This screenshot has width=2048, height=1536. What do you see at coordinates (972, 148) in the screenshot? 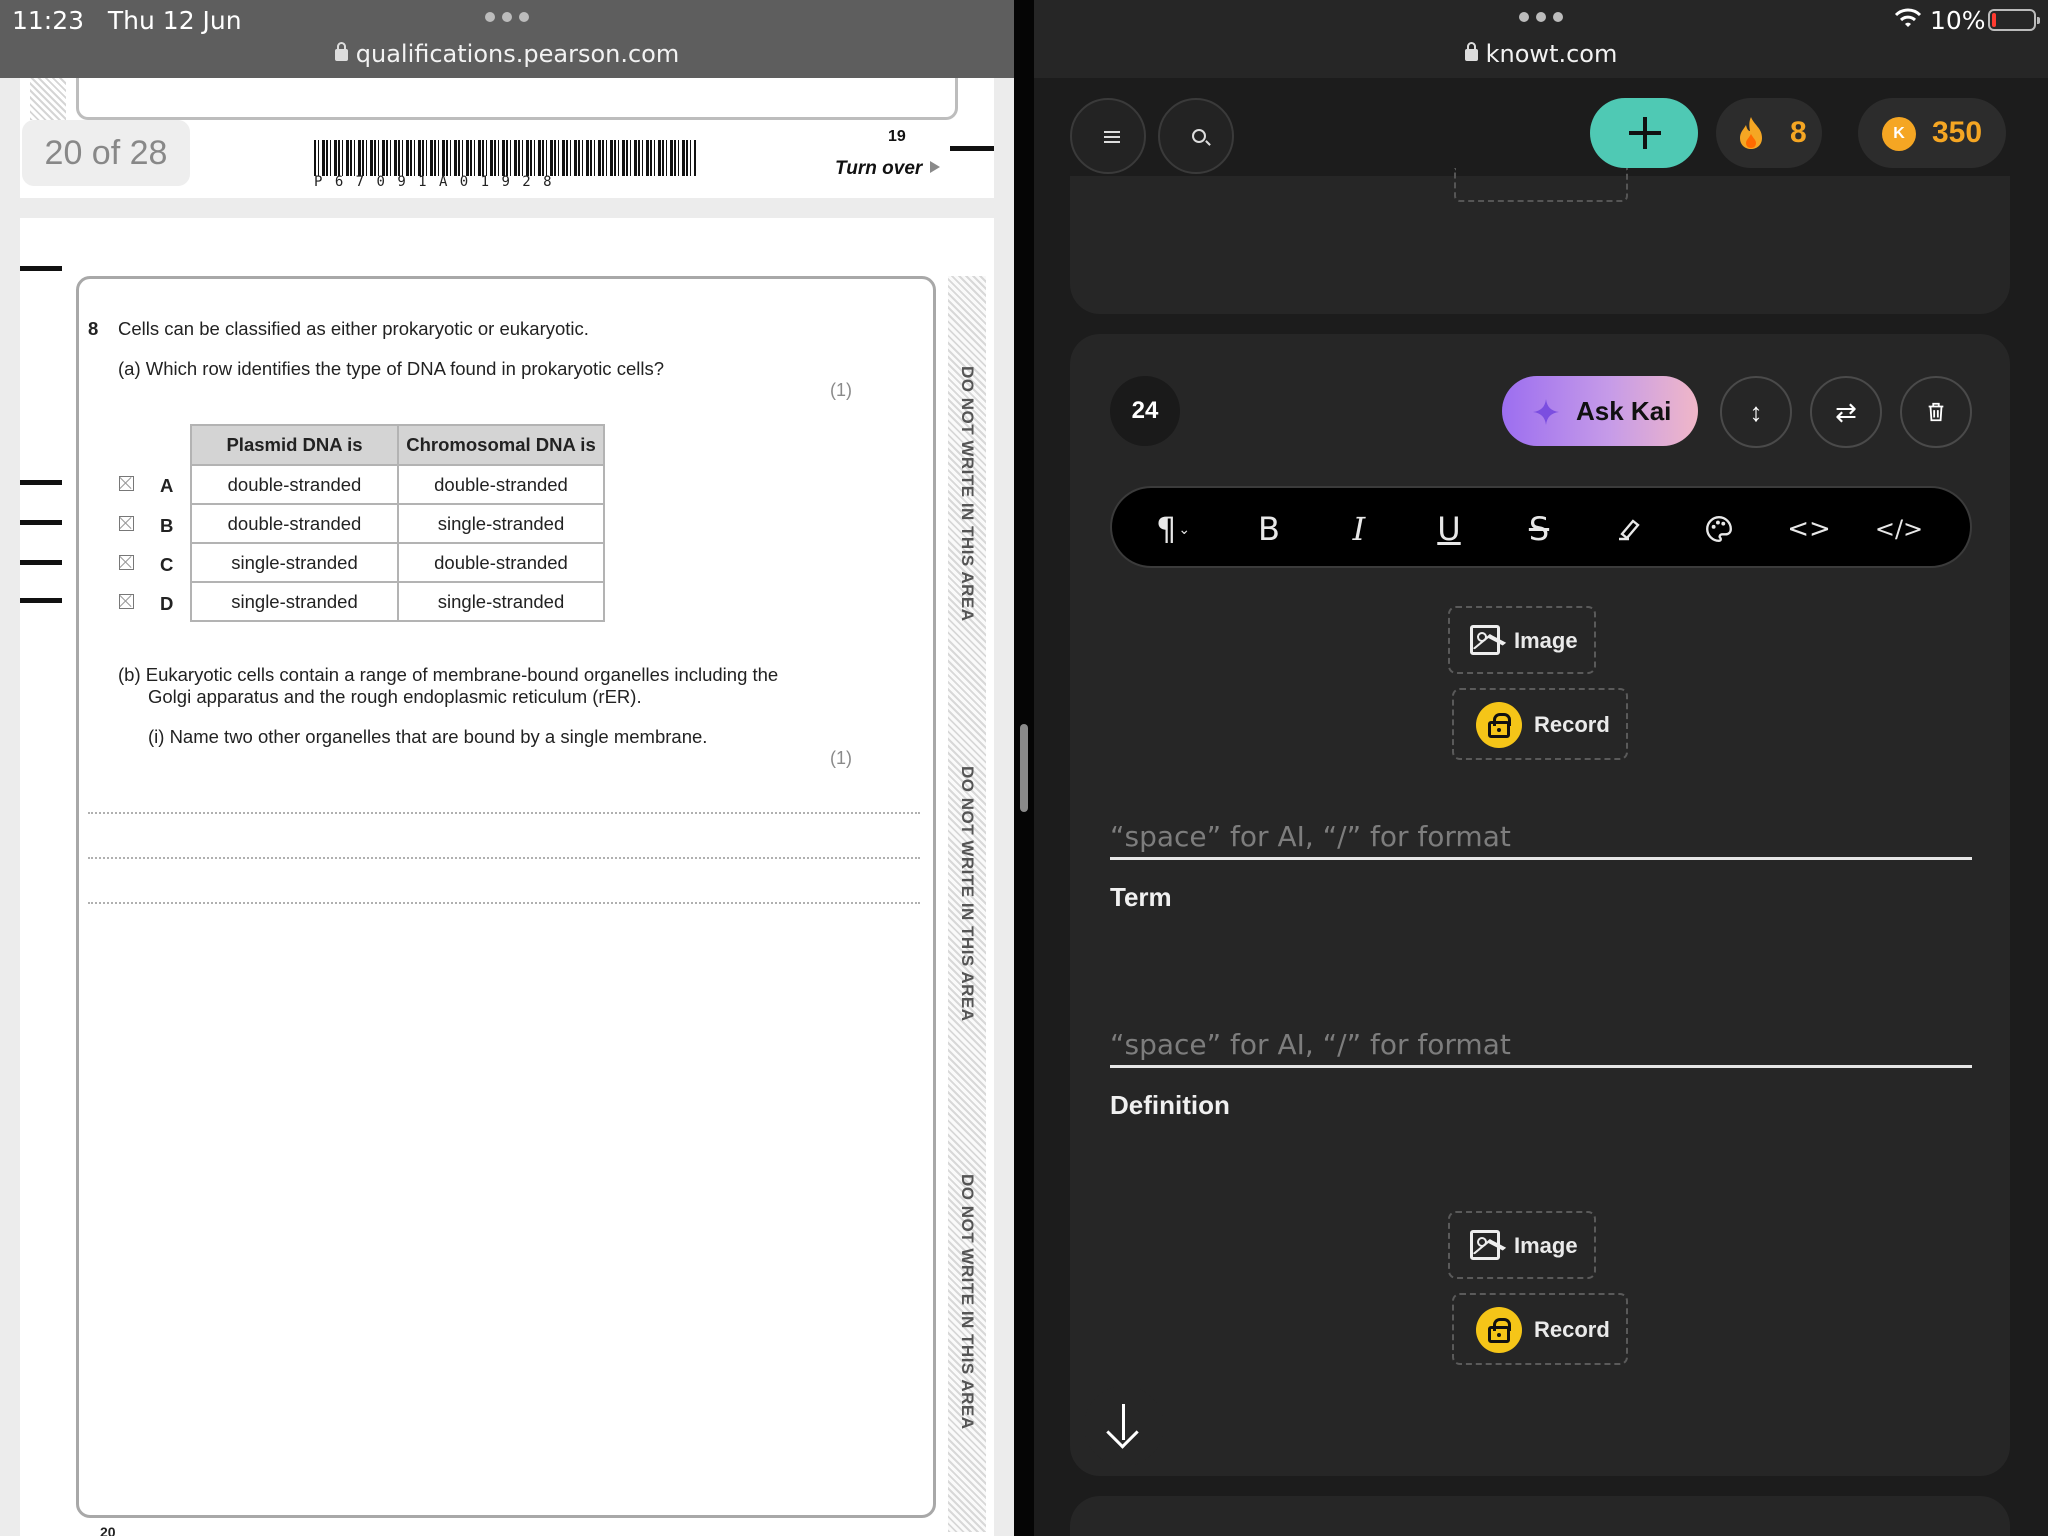
I see `page-tick` at bounding box center [972, 148].